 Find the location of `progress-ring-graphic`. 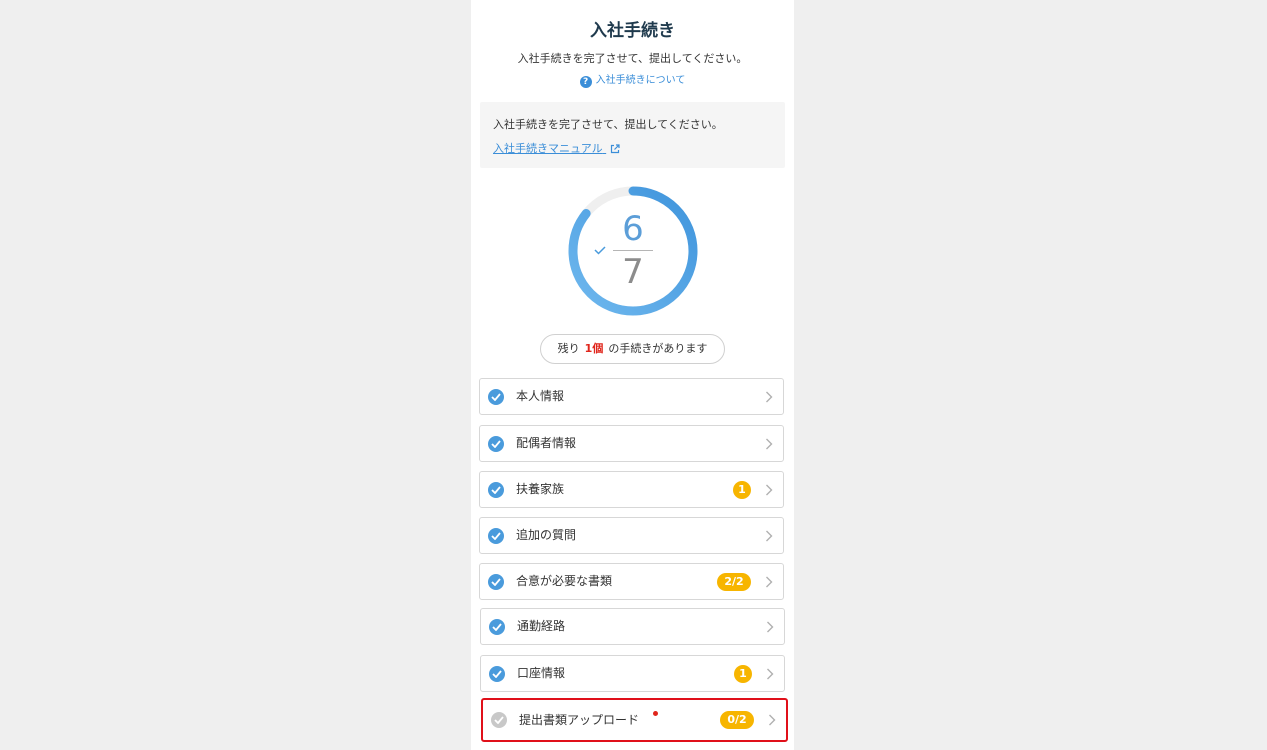

progress-ring-graphic is located at coordinates (633, 251).